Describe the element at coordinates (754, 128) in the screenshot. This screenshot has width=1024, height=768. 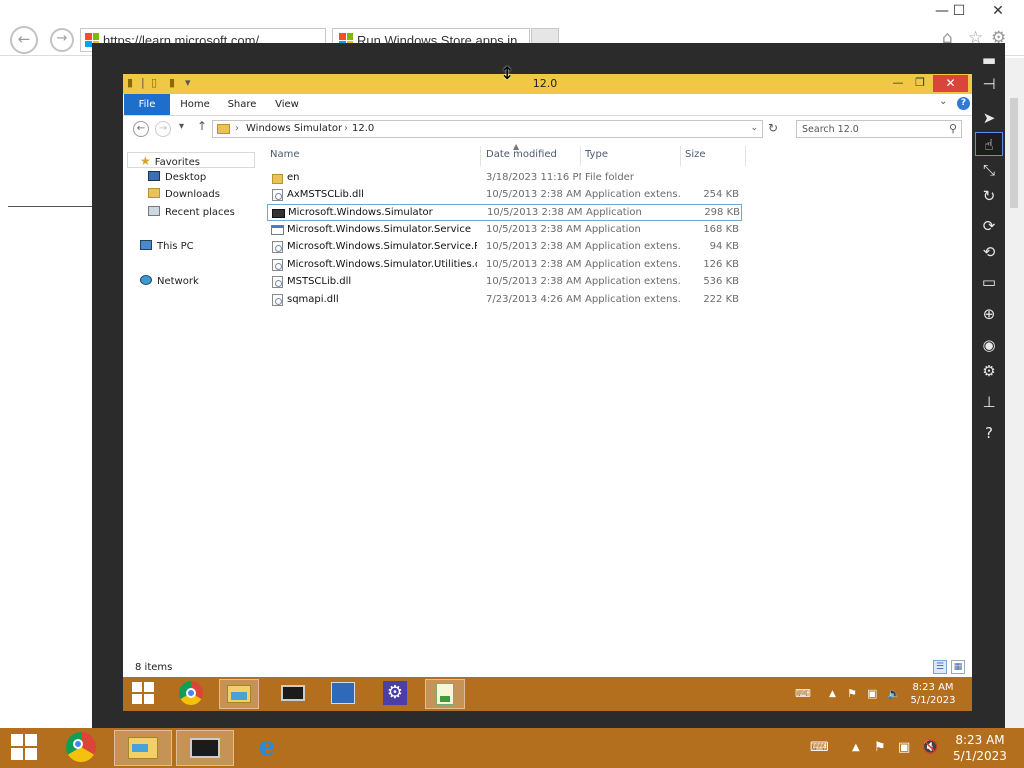
I see `chevron-down-icon: ⌄` at that location.